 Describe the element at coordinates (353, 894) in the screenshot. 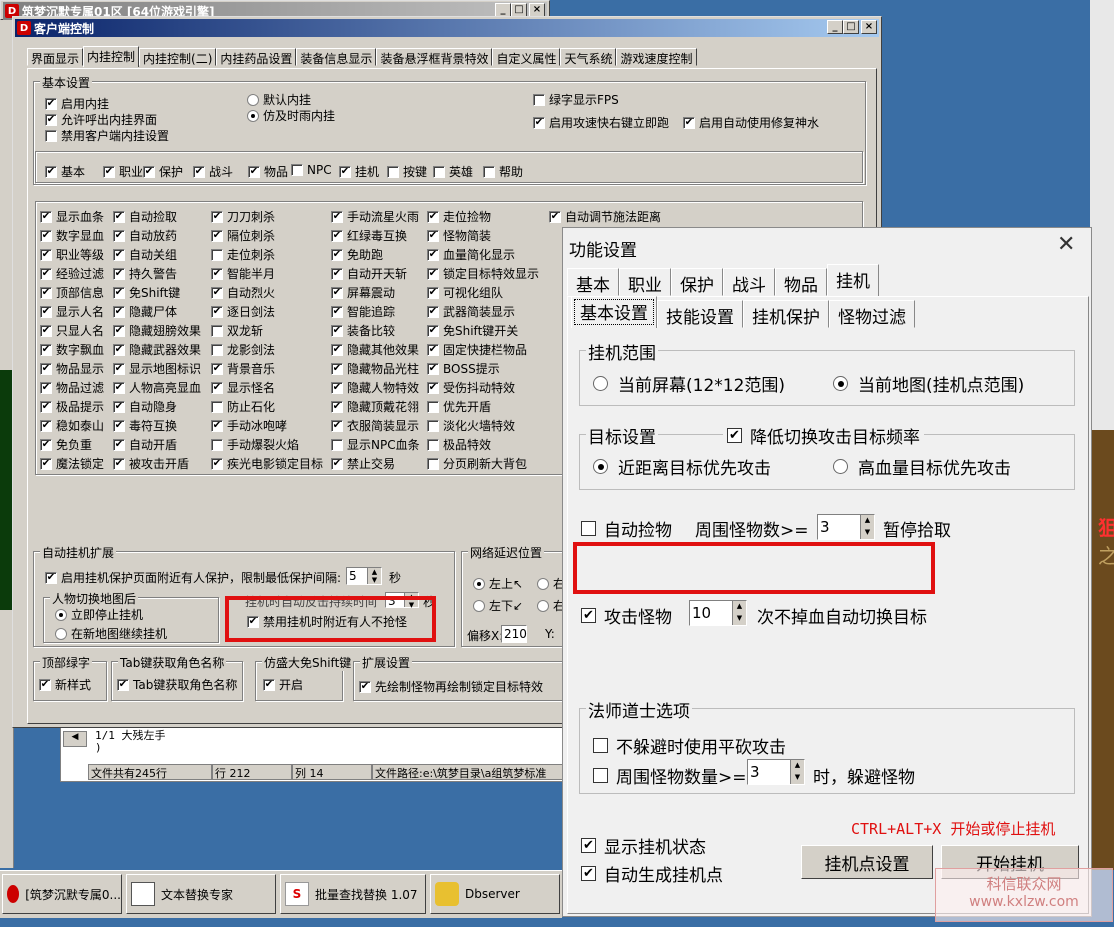

I see `taskbar-item-batch-replace: S 批量查找替换 1.07` at that location.